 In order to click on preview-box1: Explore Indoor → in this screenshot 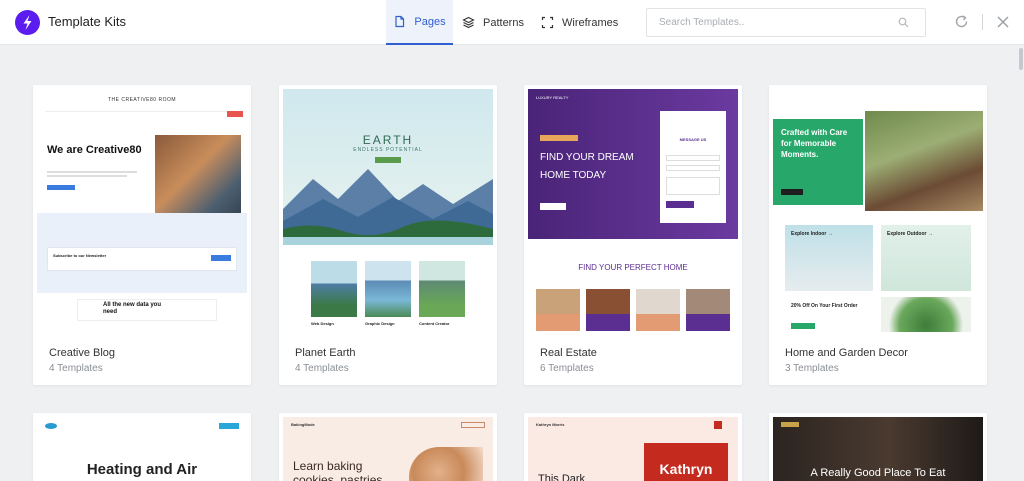, I will do `click(812, 234)`.